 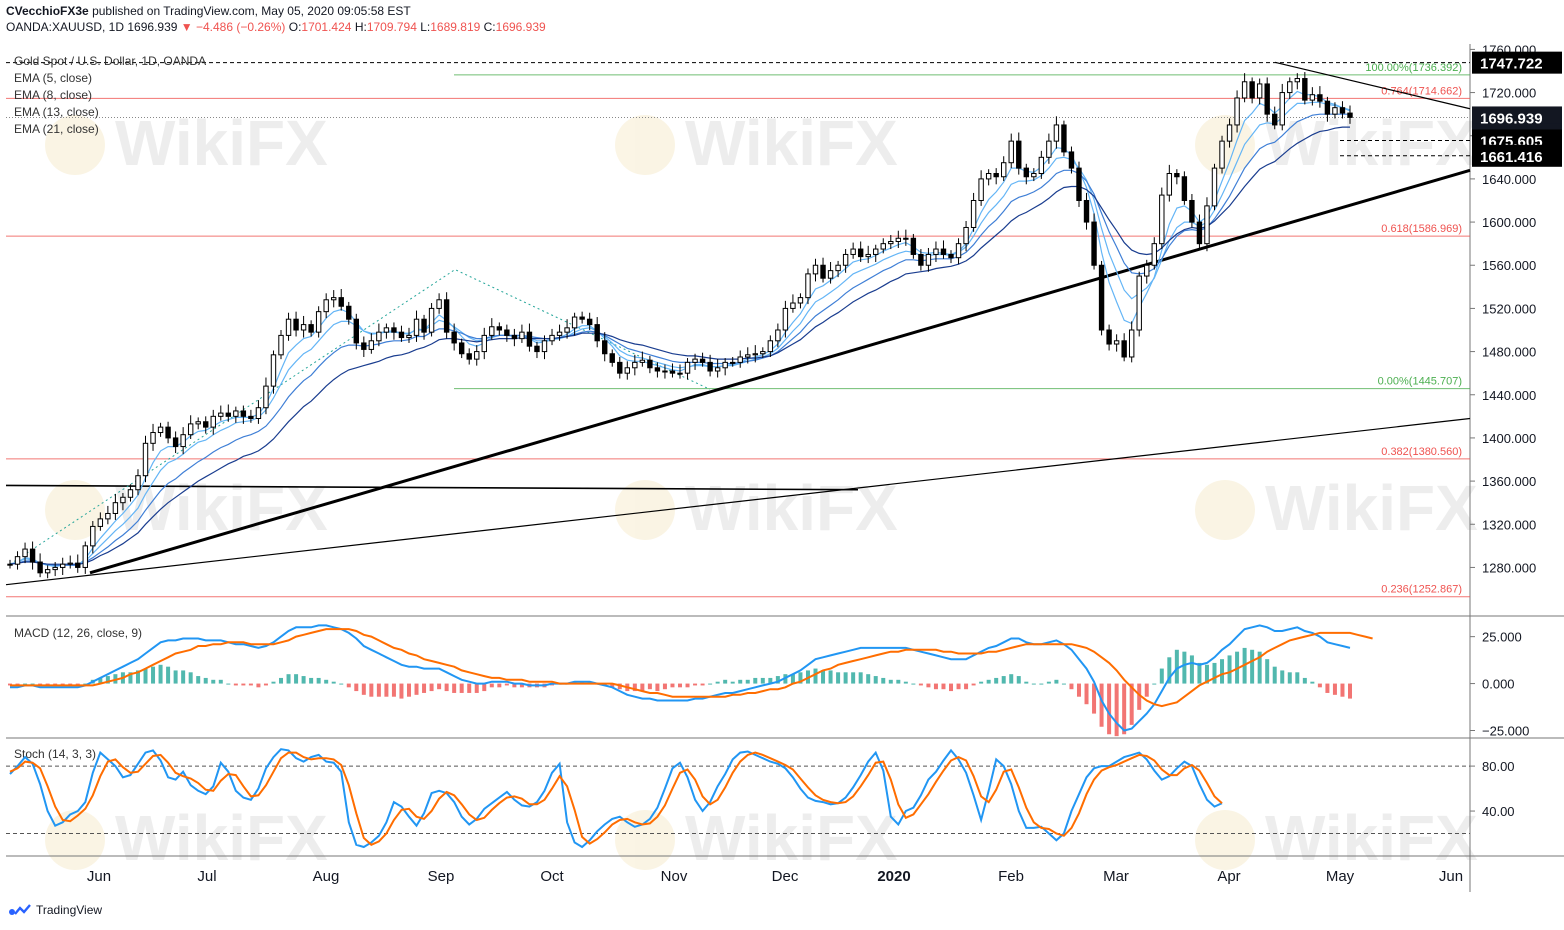 What do you see at coordinates (1421, 91) in the screenshot?
I see `fib-level-label: 0.764(1714.662)` at bounding box center [1421, 91].